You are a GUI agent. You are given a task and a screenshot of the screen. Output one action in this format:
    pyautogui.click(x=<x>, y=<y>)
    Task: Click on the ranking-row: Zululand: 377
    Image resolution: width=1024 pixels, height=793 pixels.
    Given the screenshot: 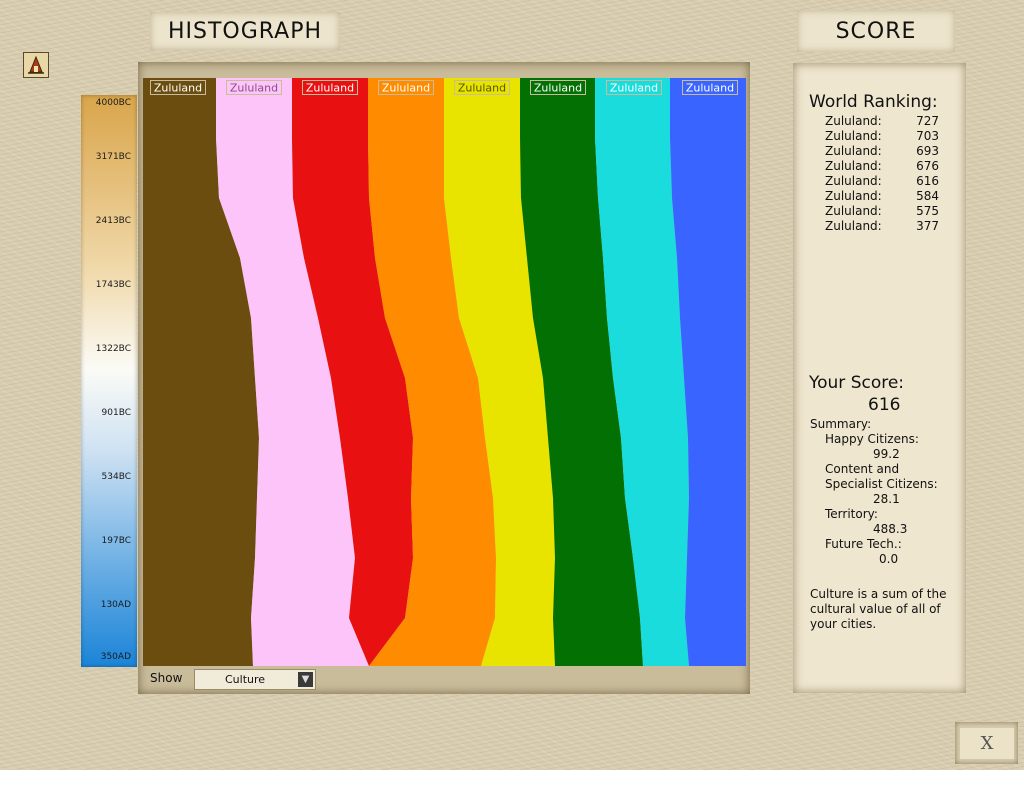 What is the action you would take?
    pyautogui.click(x=885, y=226)
    